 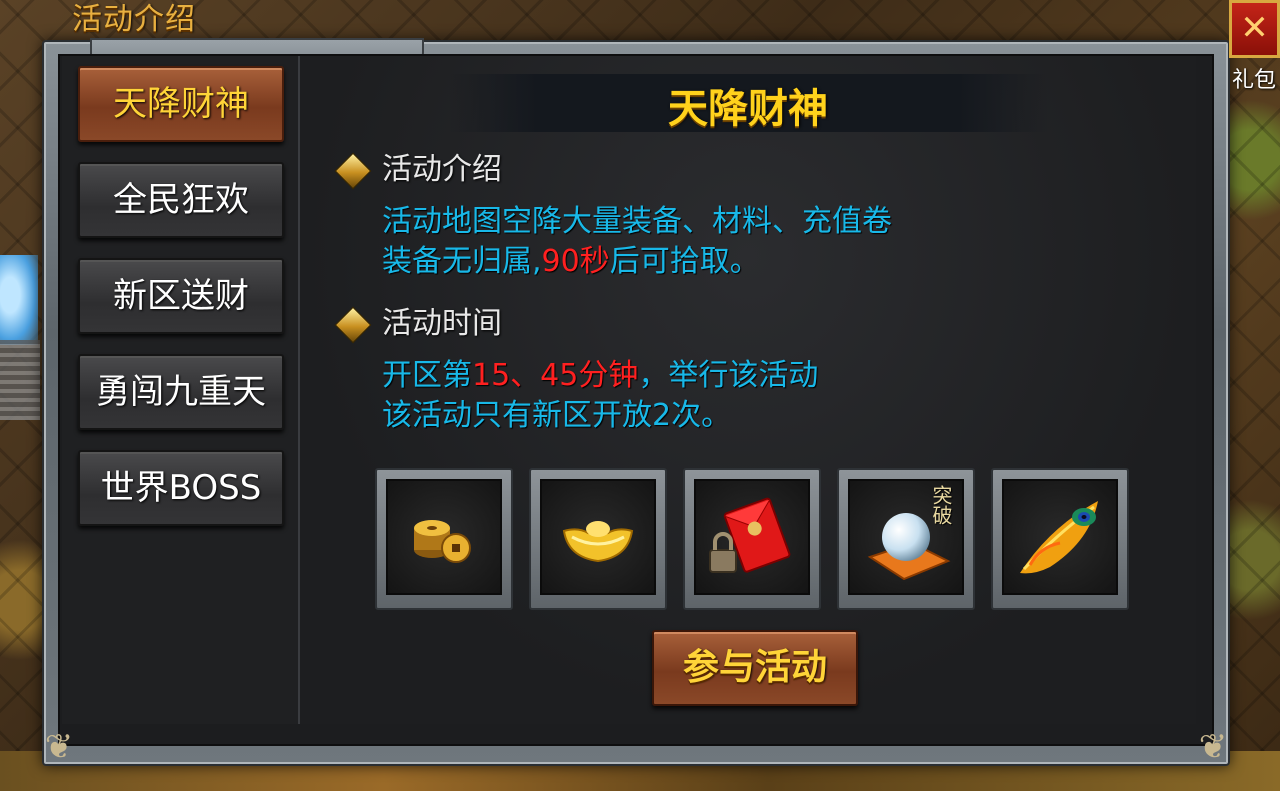 What do you see at coordinates (442, 541) in the screenshot?
I see `copper-coins-icon` at bounding box center [442, 541].